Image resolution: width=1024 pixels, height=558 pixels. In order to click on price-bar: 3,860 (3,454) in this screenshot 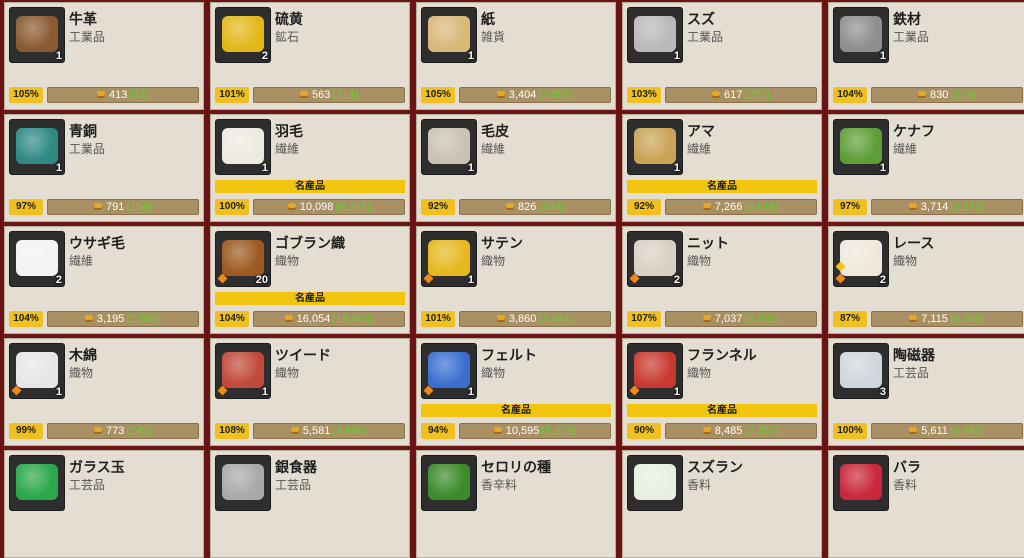, I will do `click(535, 319)`.